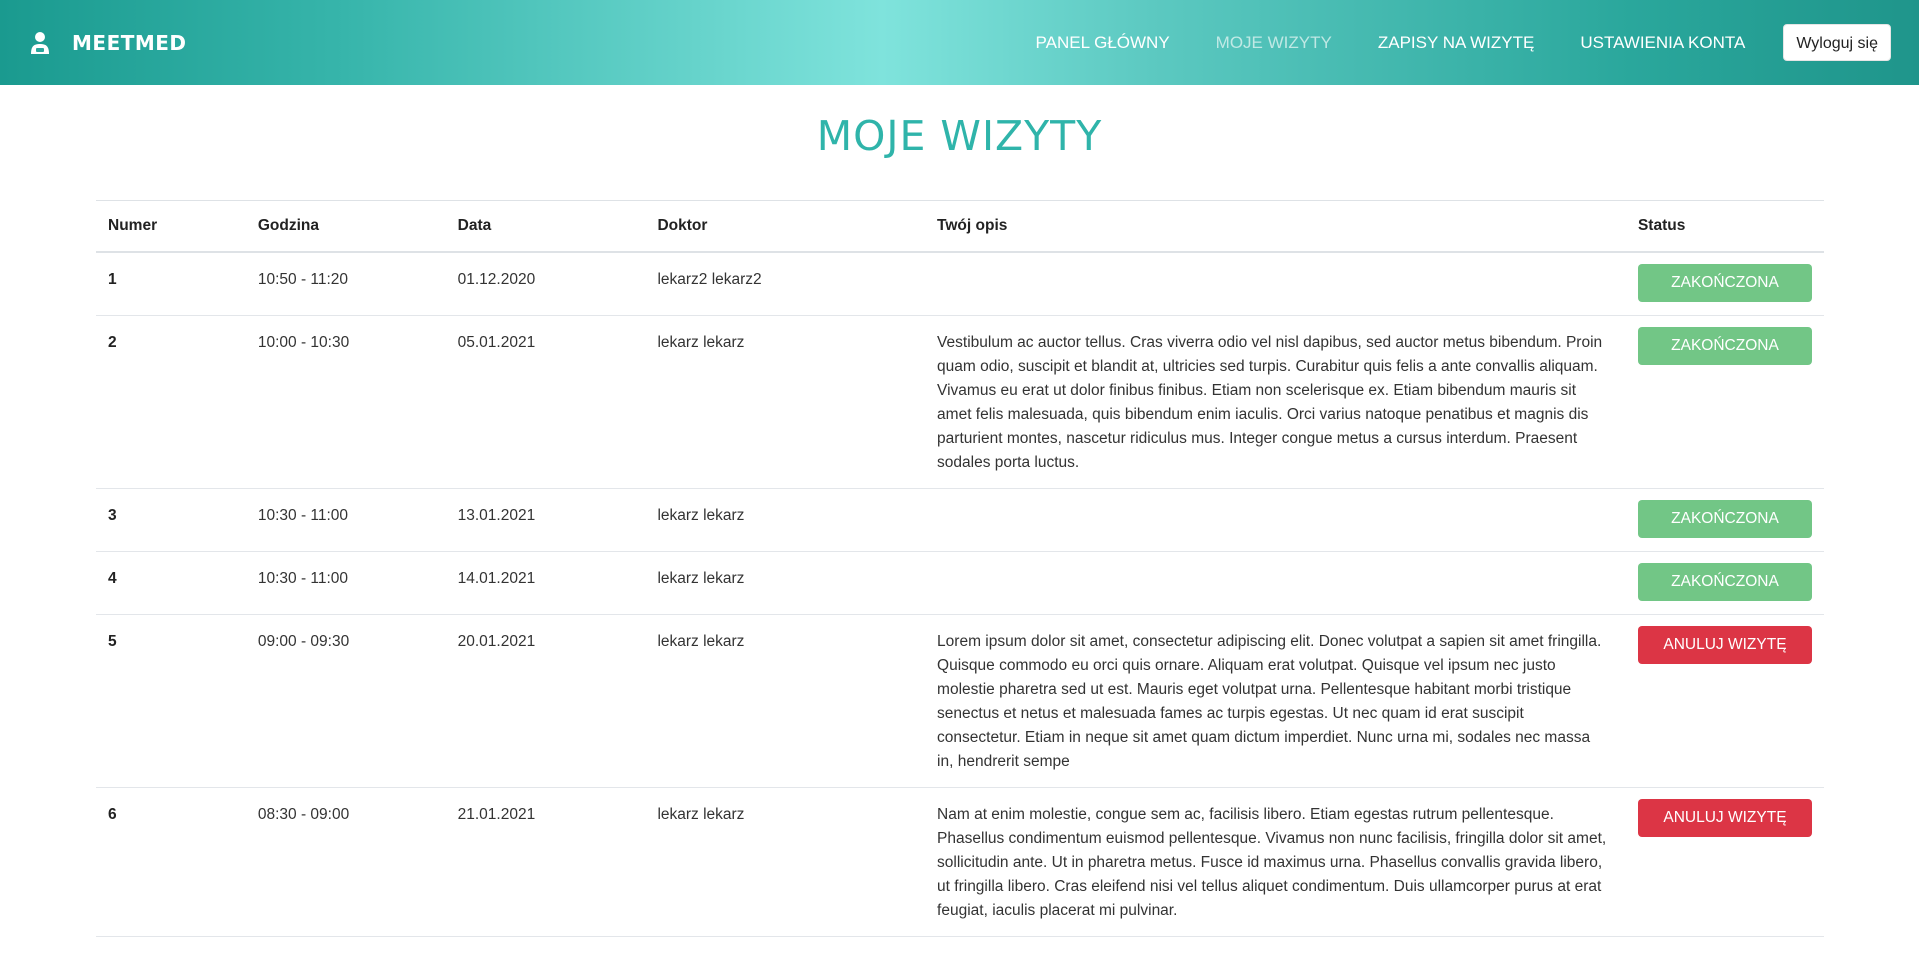  Describe the element at coordinates (345, 862) in the screenshot. I see `cell-time: 08:30 - 09:00` at that location.